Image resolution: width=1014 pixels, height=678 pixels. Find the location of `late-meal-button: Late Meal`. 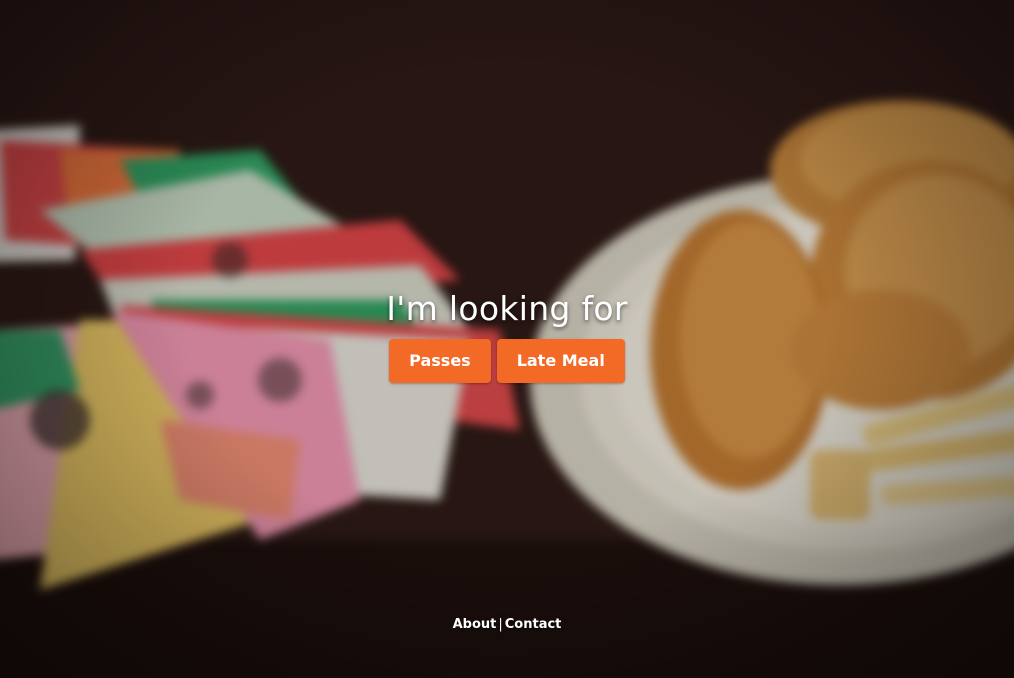

late-meal-button: Late Meal is located at coordinates (560, 361).